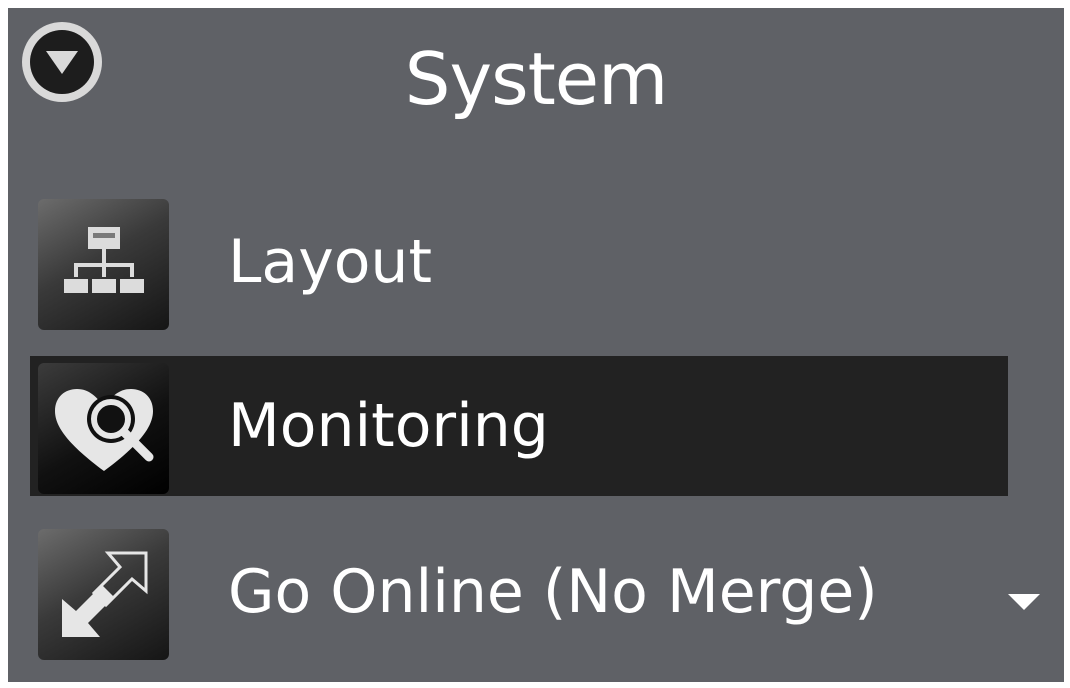 This screenshot has height=688, width=1070. I want to click on network-layout-icon, so click(103, 264).